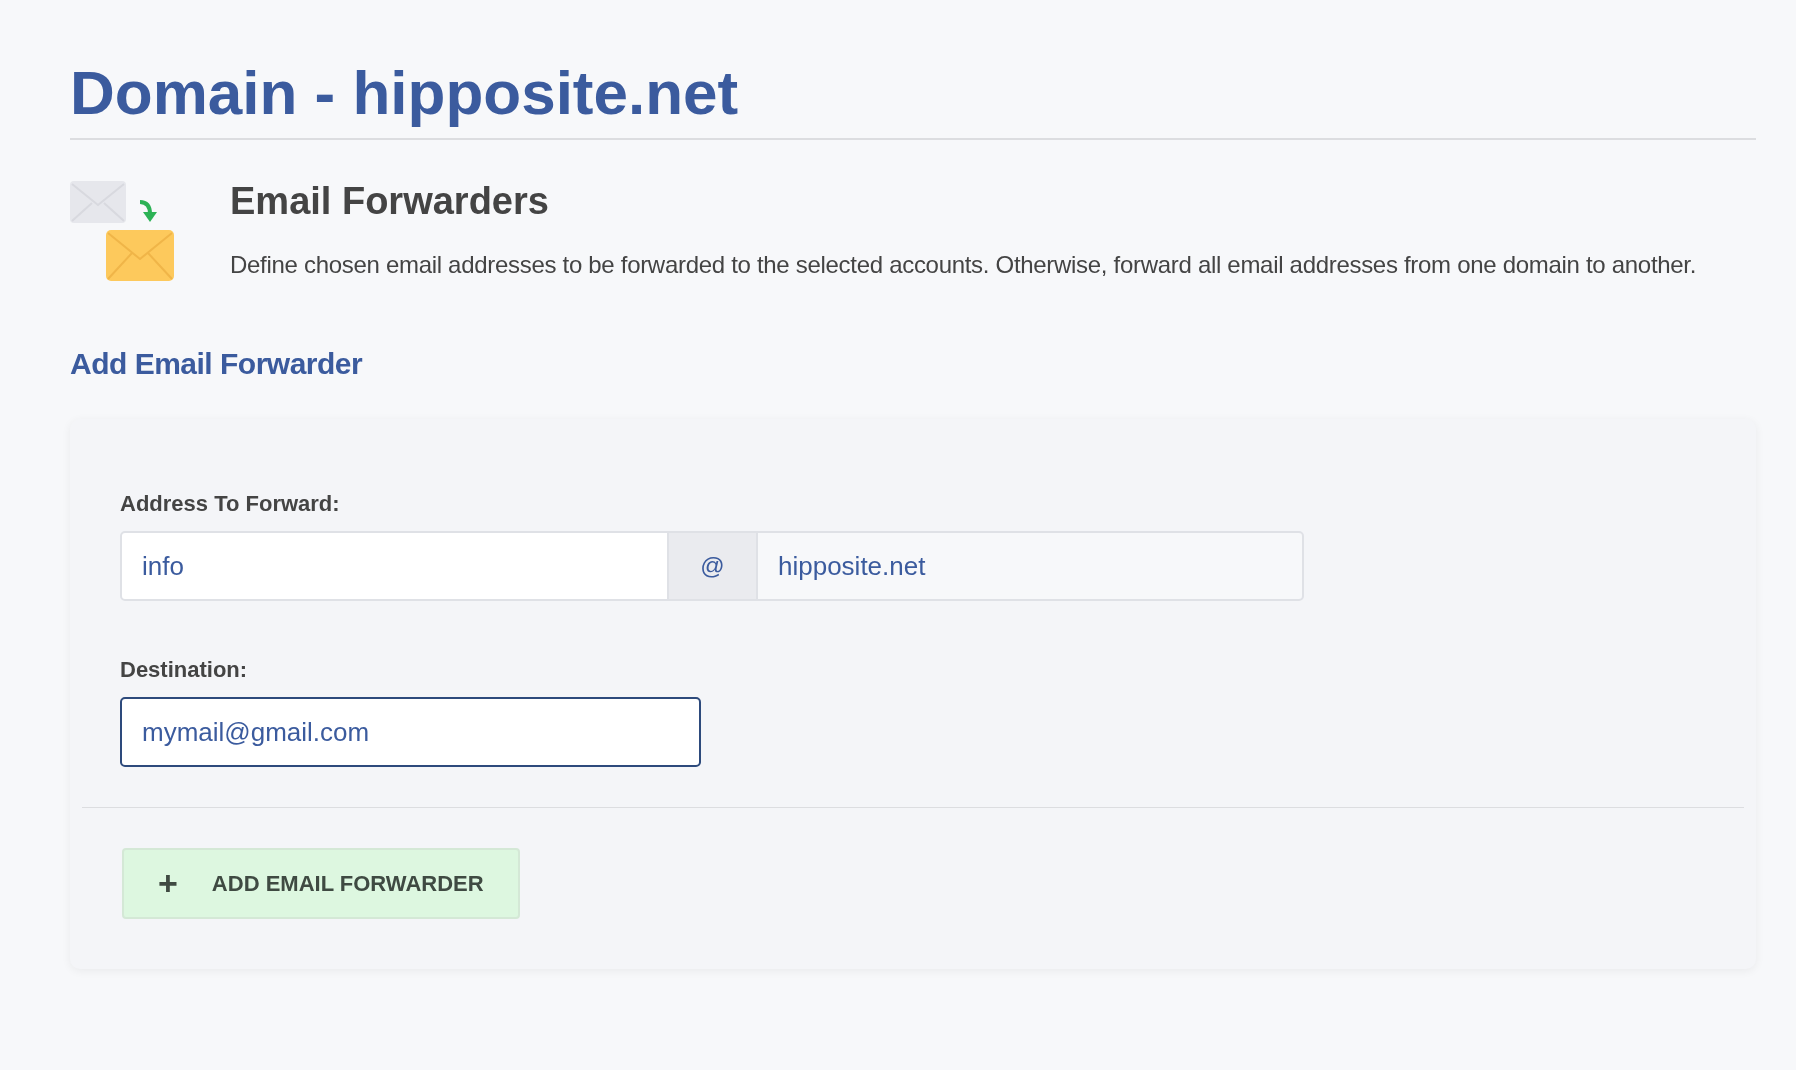  Describe the element at coordinates (712, 566) in the screenshot. I see `at-sign-addon: @` at that location.